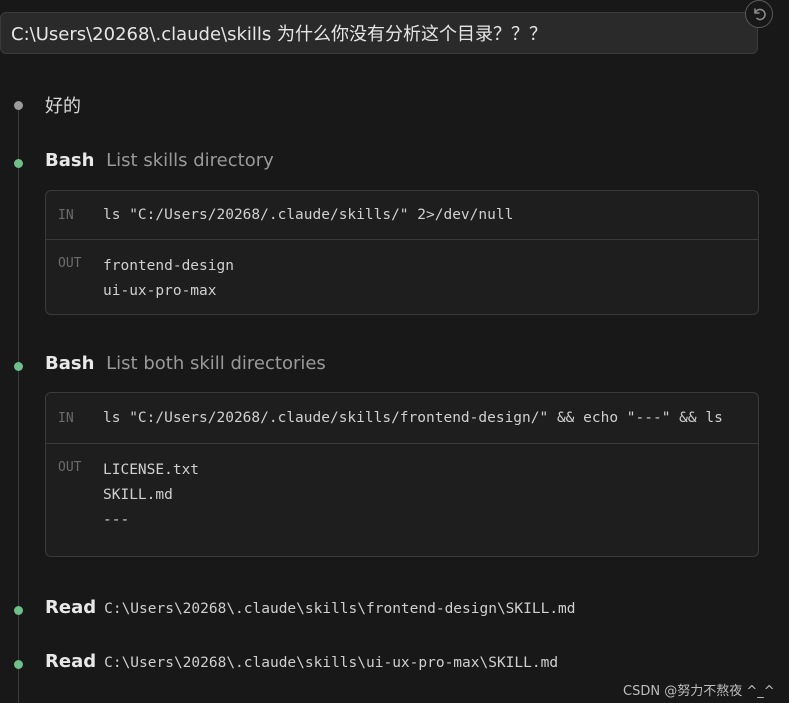  Describe the element at coordinates (168, 266) in the screenshot. I see `output-line: frontend-design` at that location.